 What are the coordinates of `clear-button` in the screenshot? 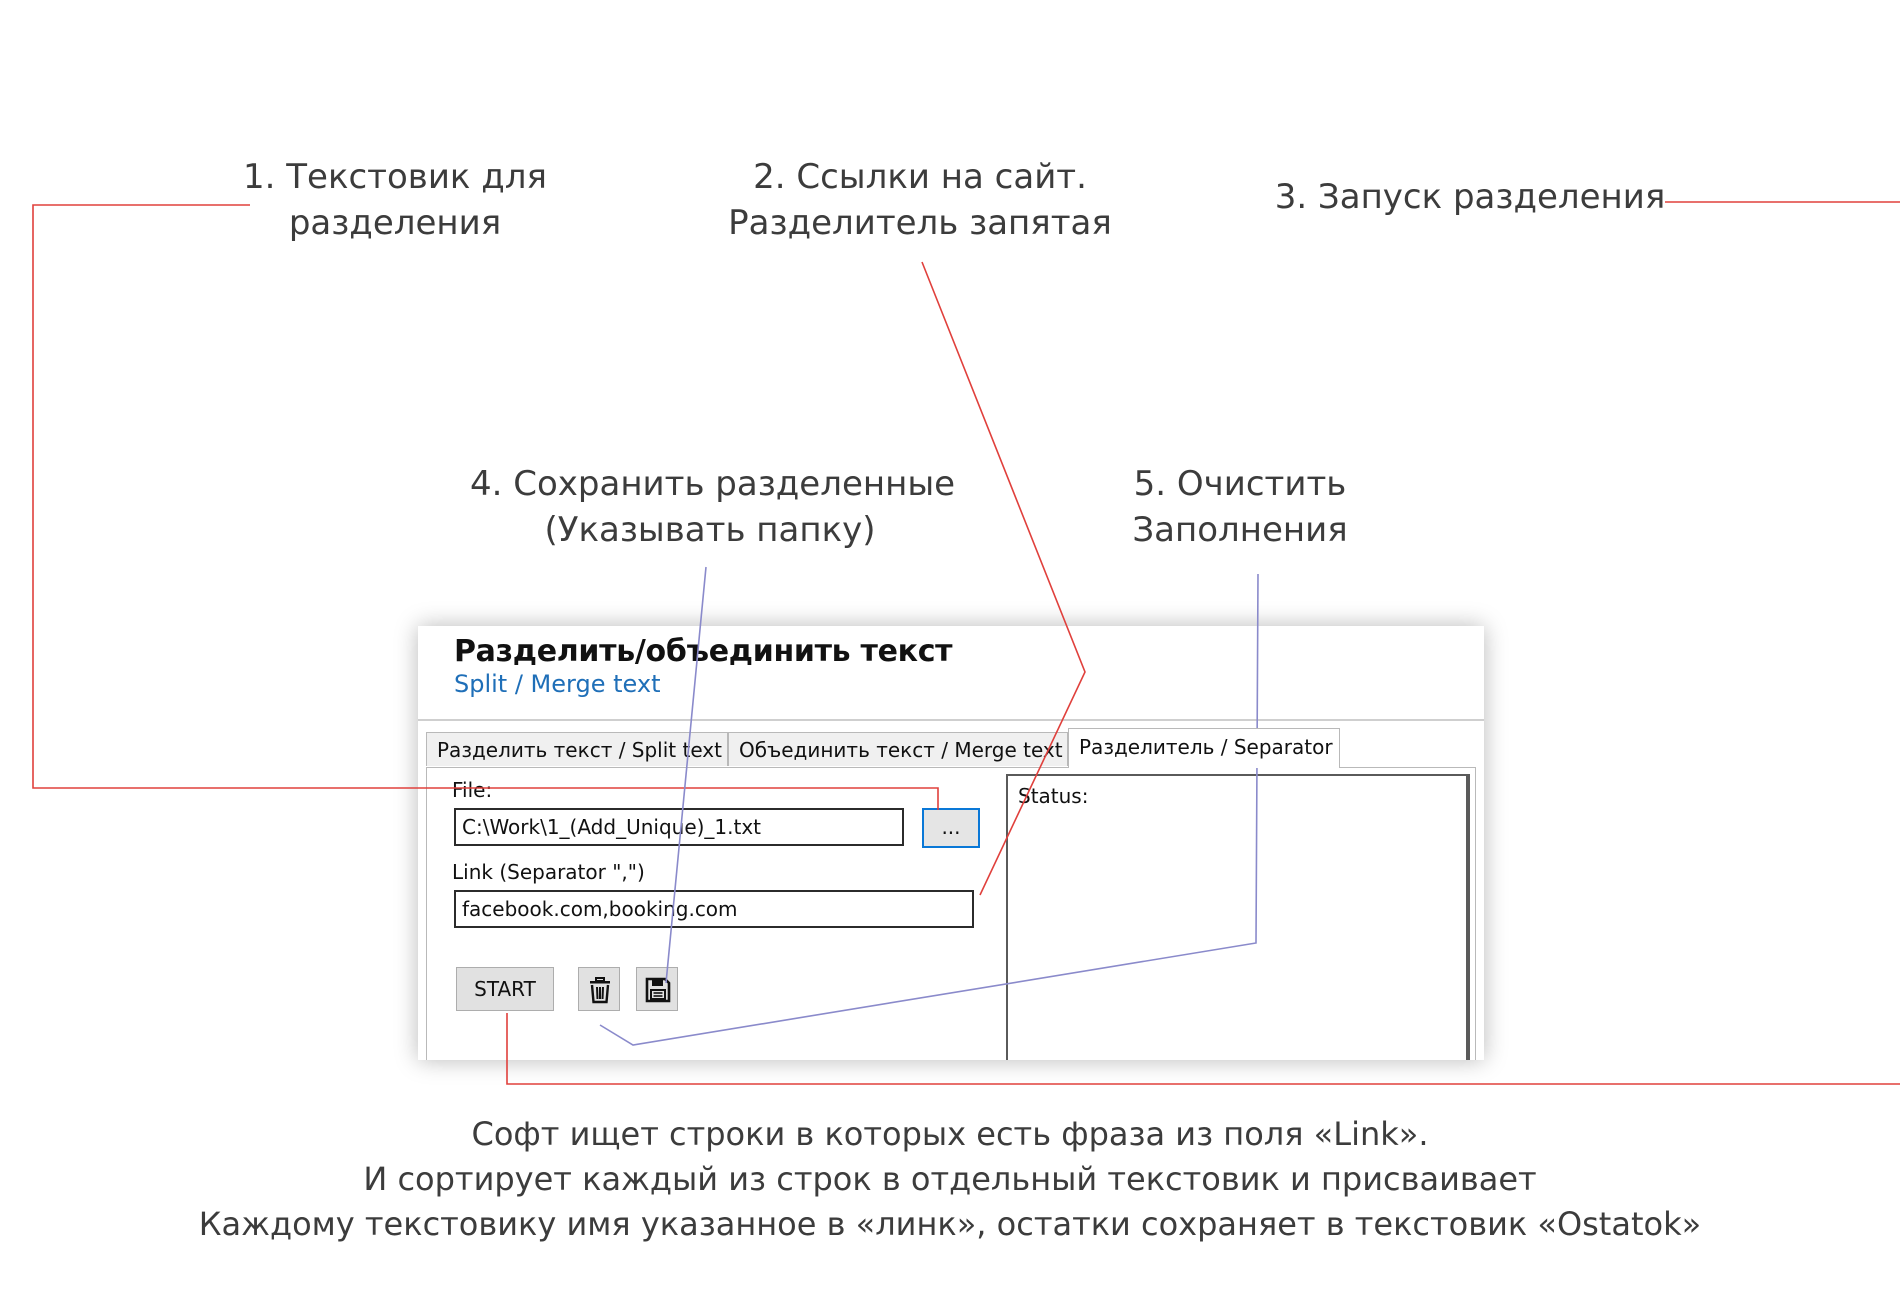 It's located at (599, 989).